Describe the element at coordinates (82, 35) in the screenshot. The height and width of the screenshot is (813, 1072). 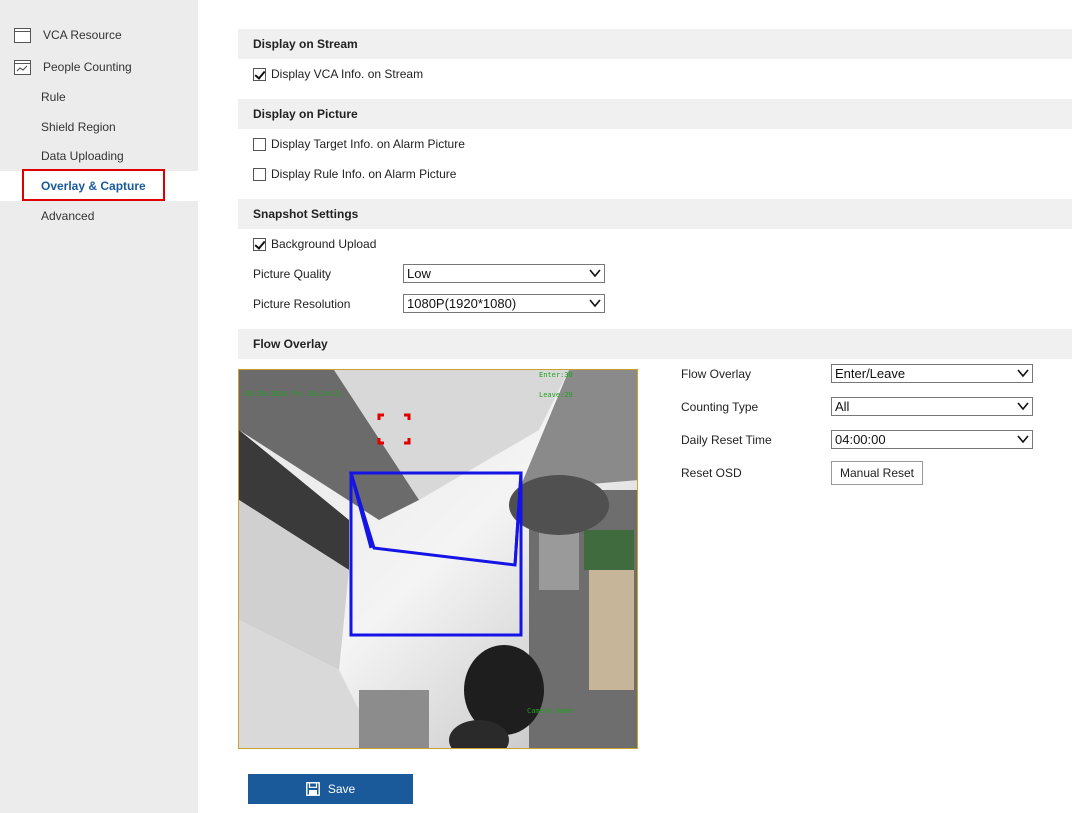
I see `sidebar-item-label: VCA Resource` at that location.